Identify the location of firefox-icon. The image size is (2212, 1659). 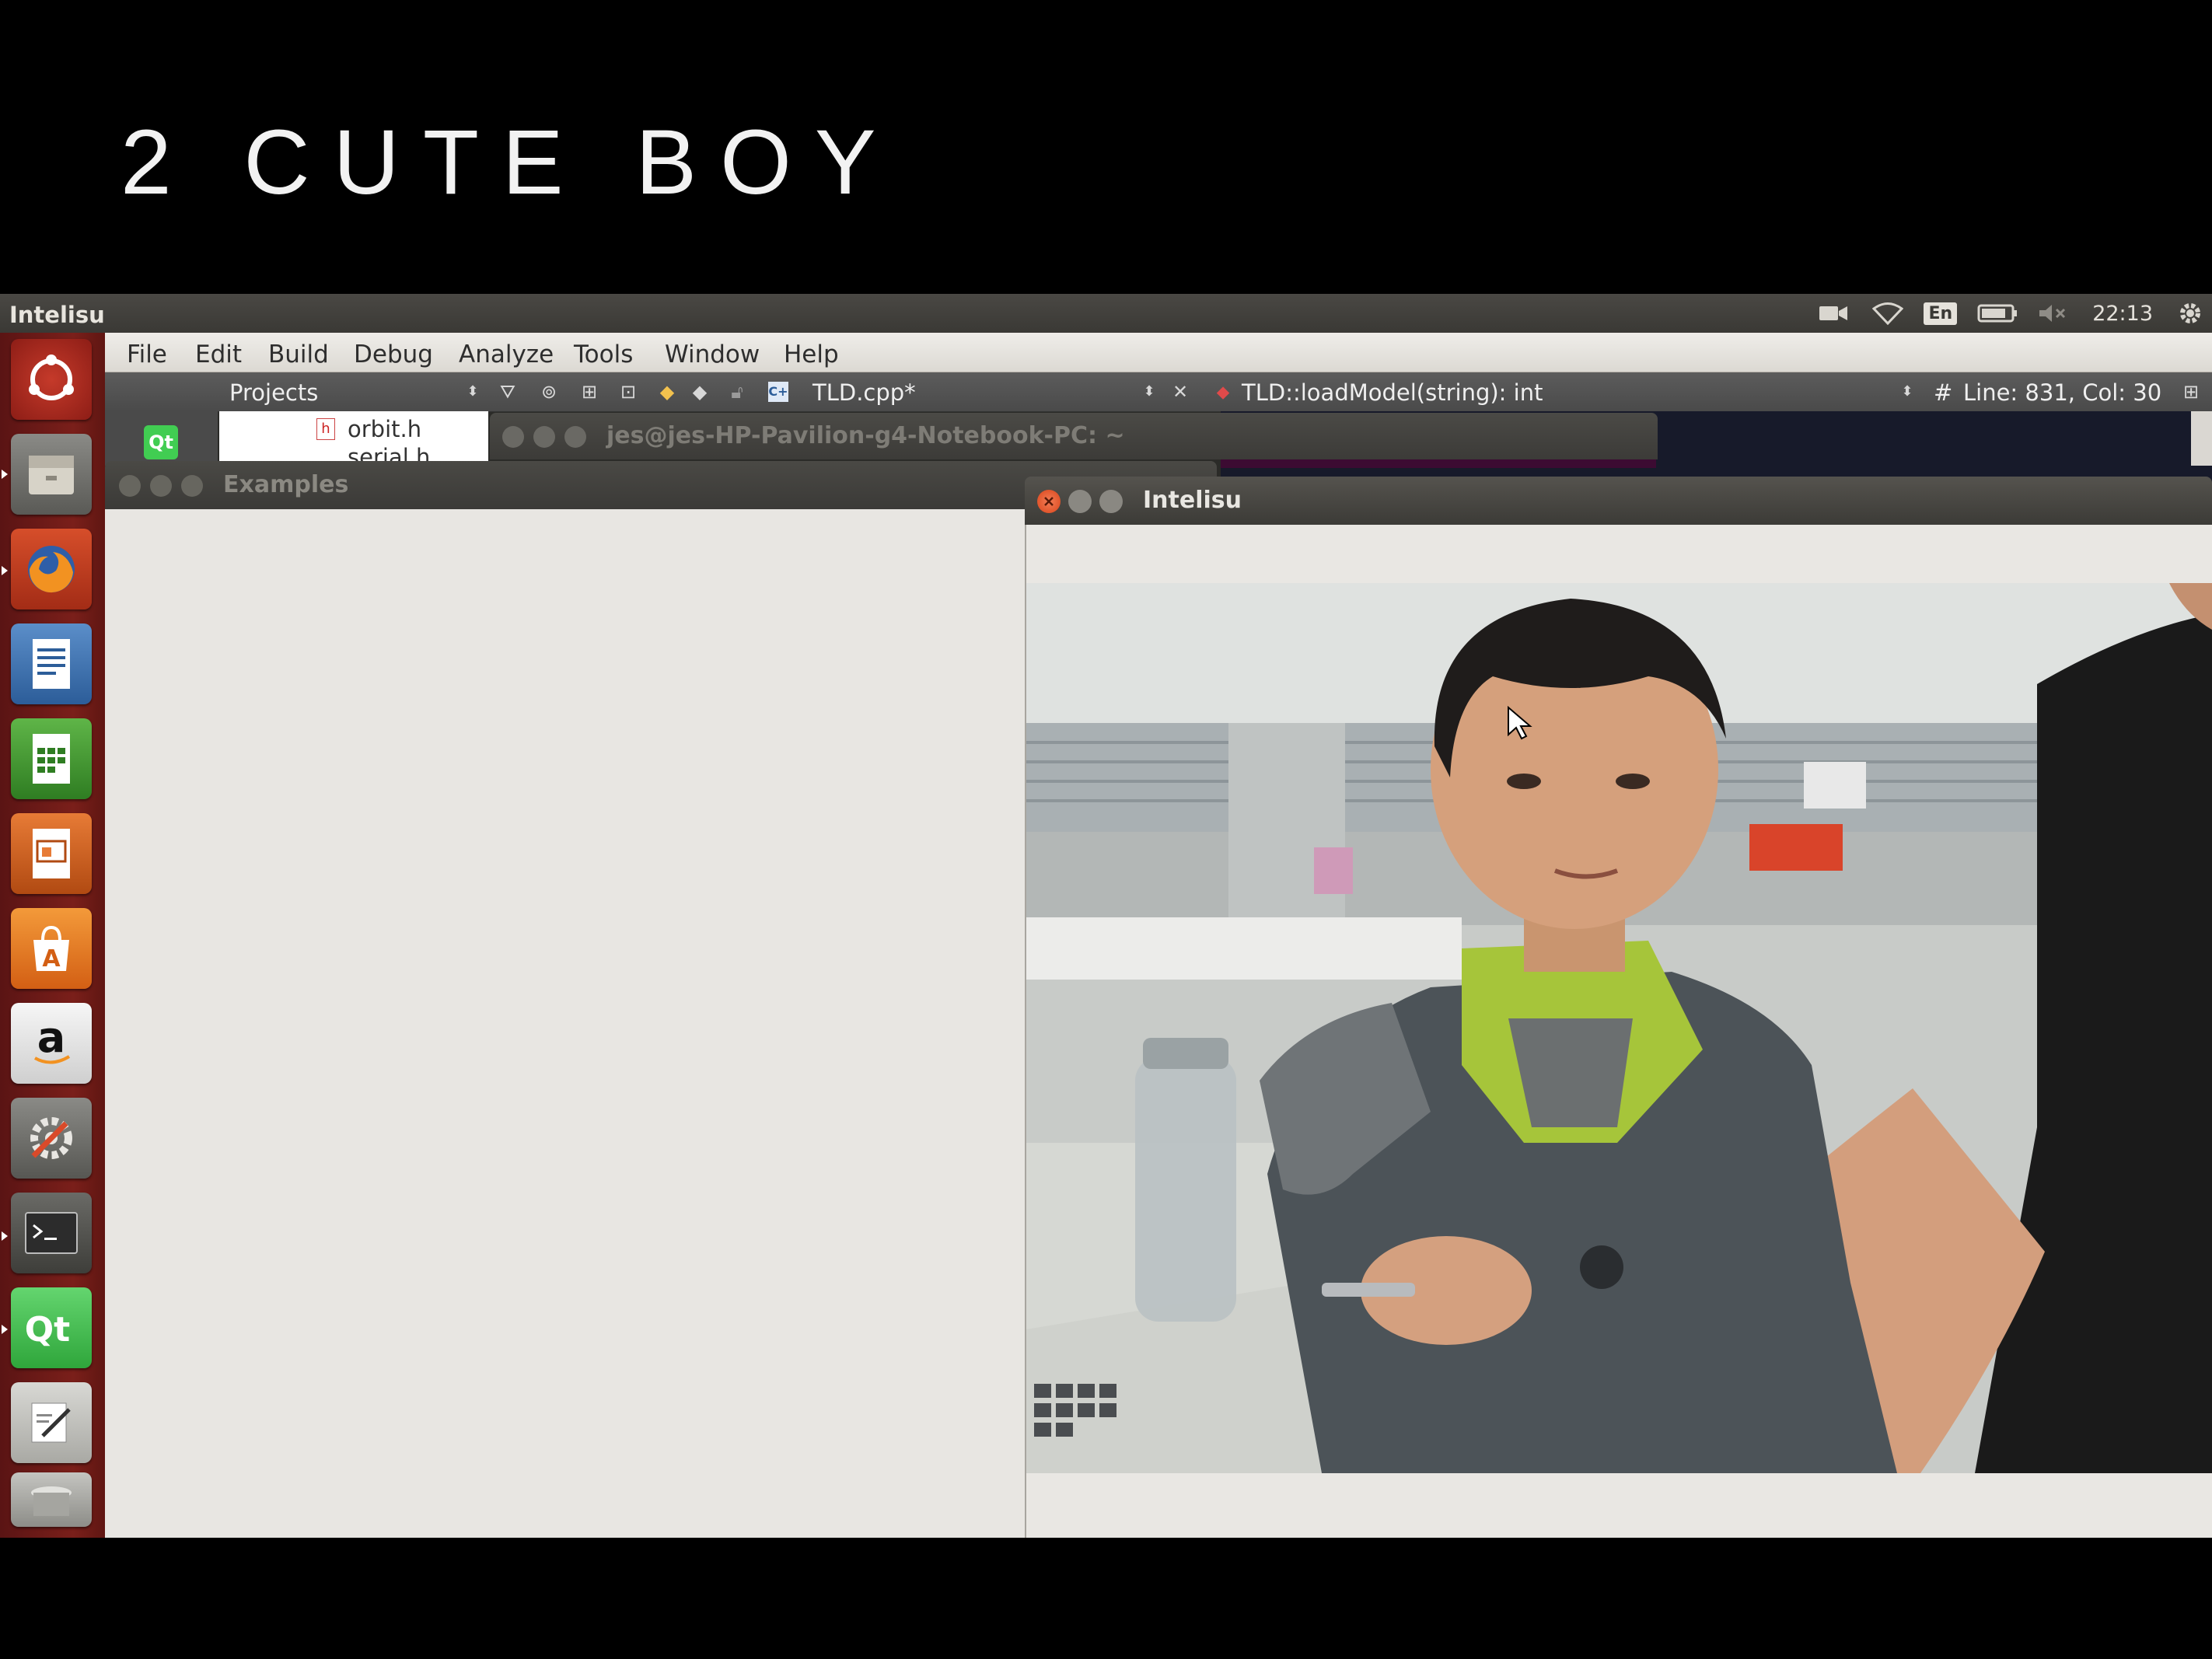
(51, 569).